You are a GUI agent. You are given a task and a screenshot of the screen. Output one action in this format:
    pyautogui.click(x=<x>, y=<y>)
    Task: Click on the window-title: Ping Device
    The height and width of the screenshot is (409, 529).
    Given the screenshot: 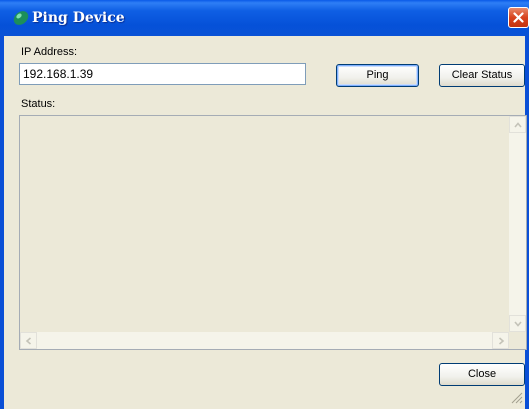 What is the action you would take?
    pyautogui.click(x=78, y=18)
    